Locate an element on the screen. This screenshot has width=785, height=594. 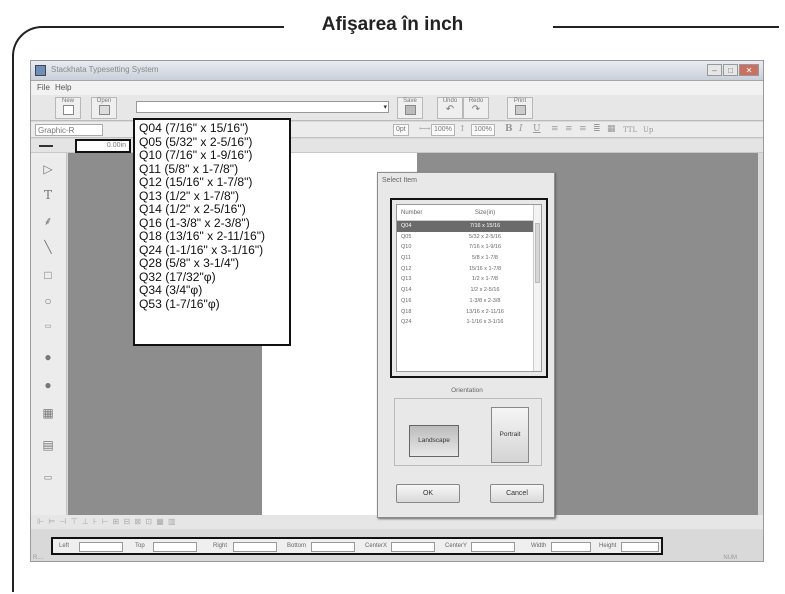
centery-input is located at coordinates (493, 547).